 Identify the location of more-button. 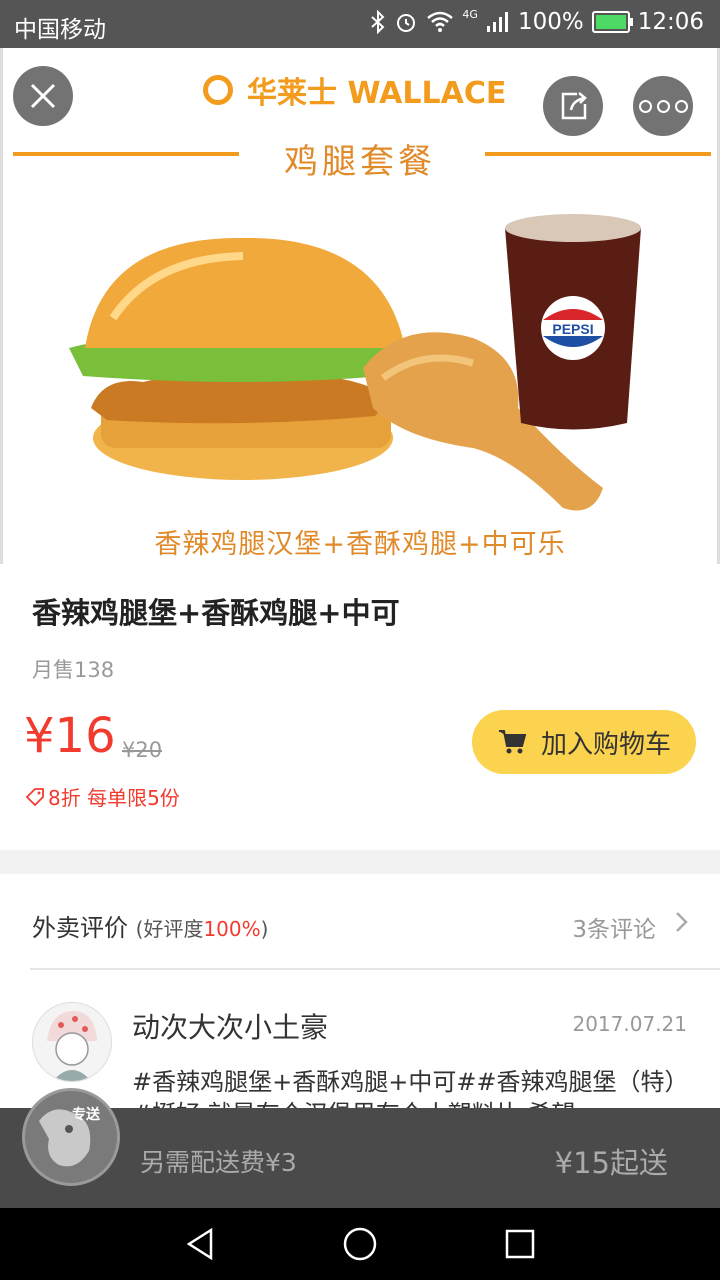
(663, 106).